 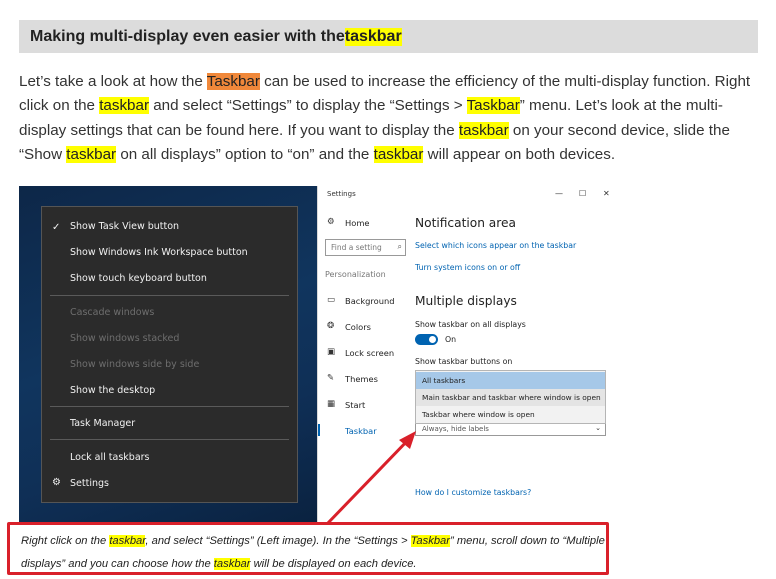 I want to click on intro-text: on all displays” option to “on” and the, so click(x=245, y=154).